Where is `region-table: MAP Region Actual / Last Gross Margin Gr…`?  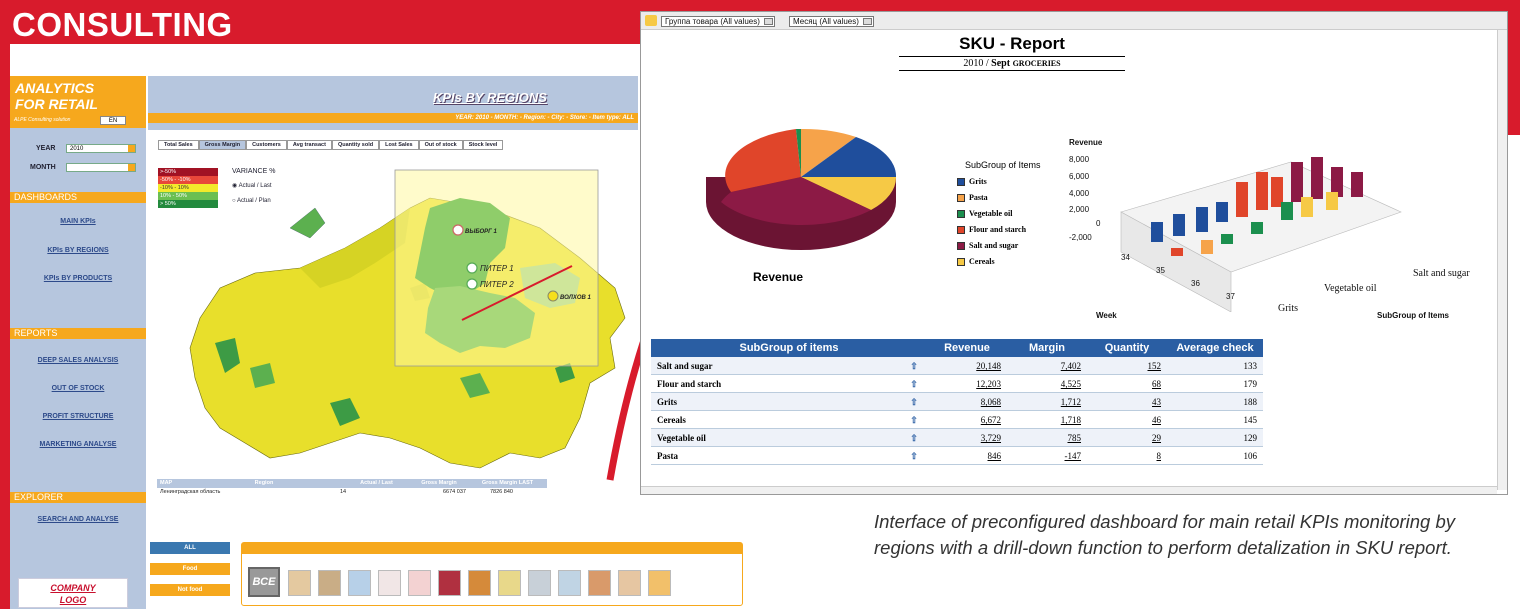 region-table: MAP Region Actual / Last Gross Margin Gr… is located at coordinates (352, 490).